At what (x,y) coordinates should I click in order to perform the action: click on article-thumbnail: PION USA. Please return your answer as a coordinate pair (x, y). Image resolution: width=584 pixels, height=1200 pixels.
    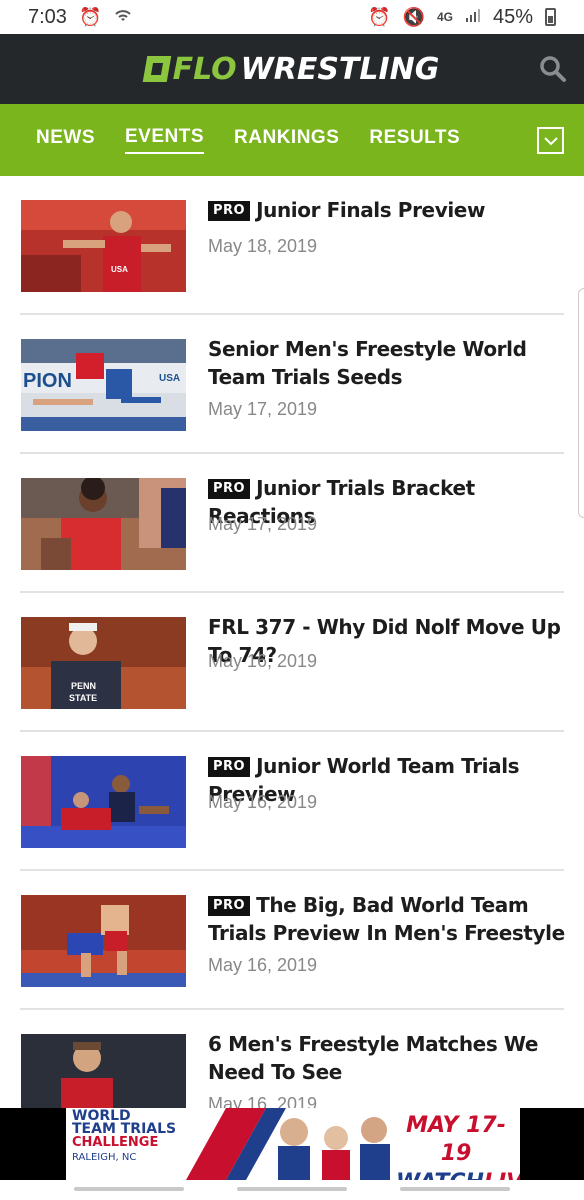
    Looking at the image, I should click on (103, 385).